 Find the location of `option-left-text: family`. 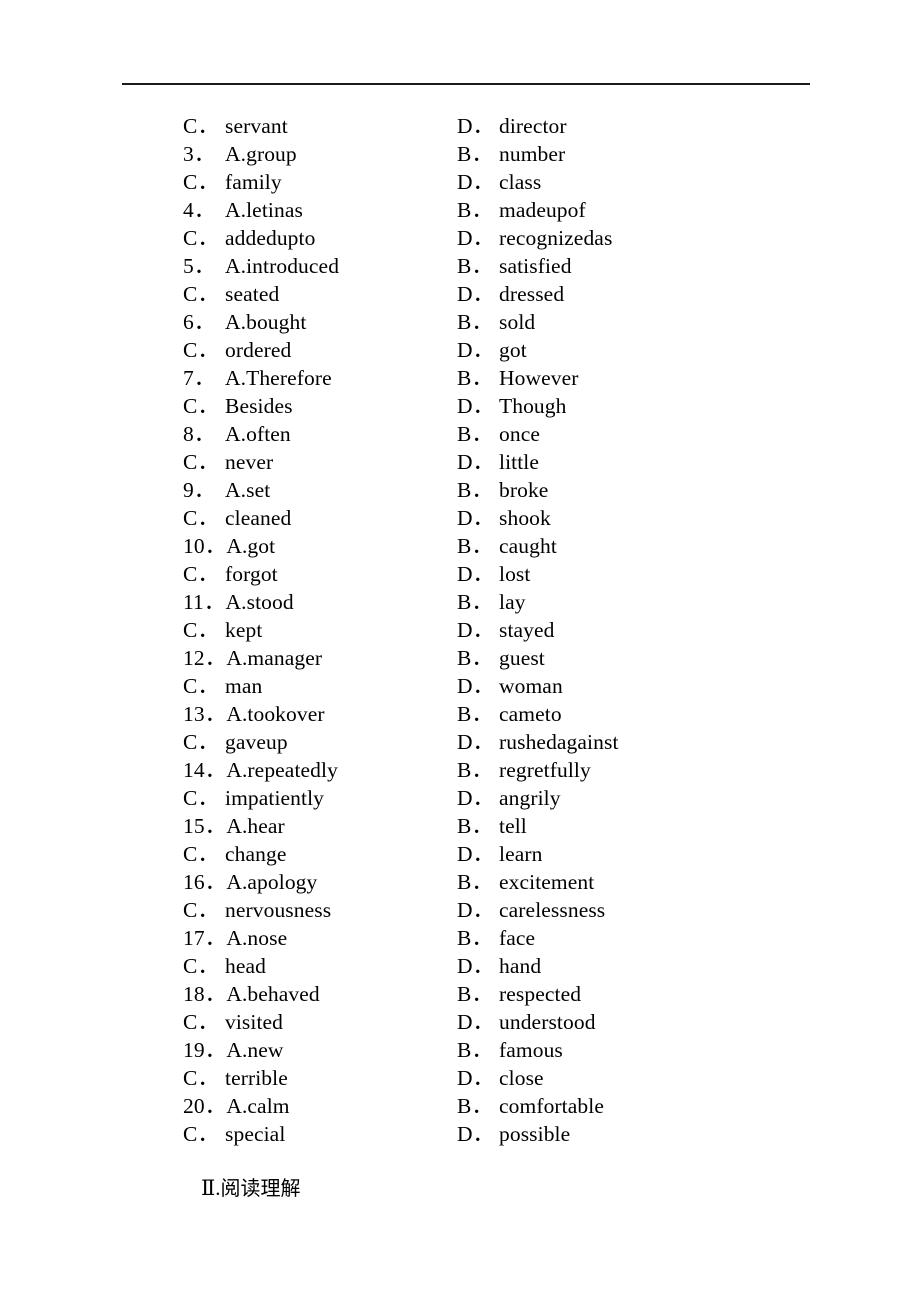

option-left-text: family is located at coordinates (253, 182).